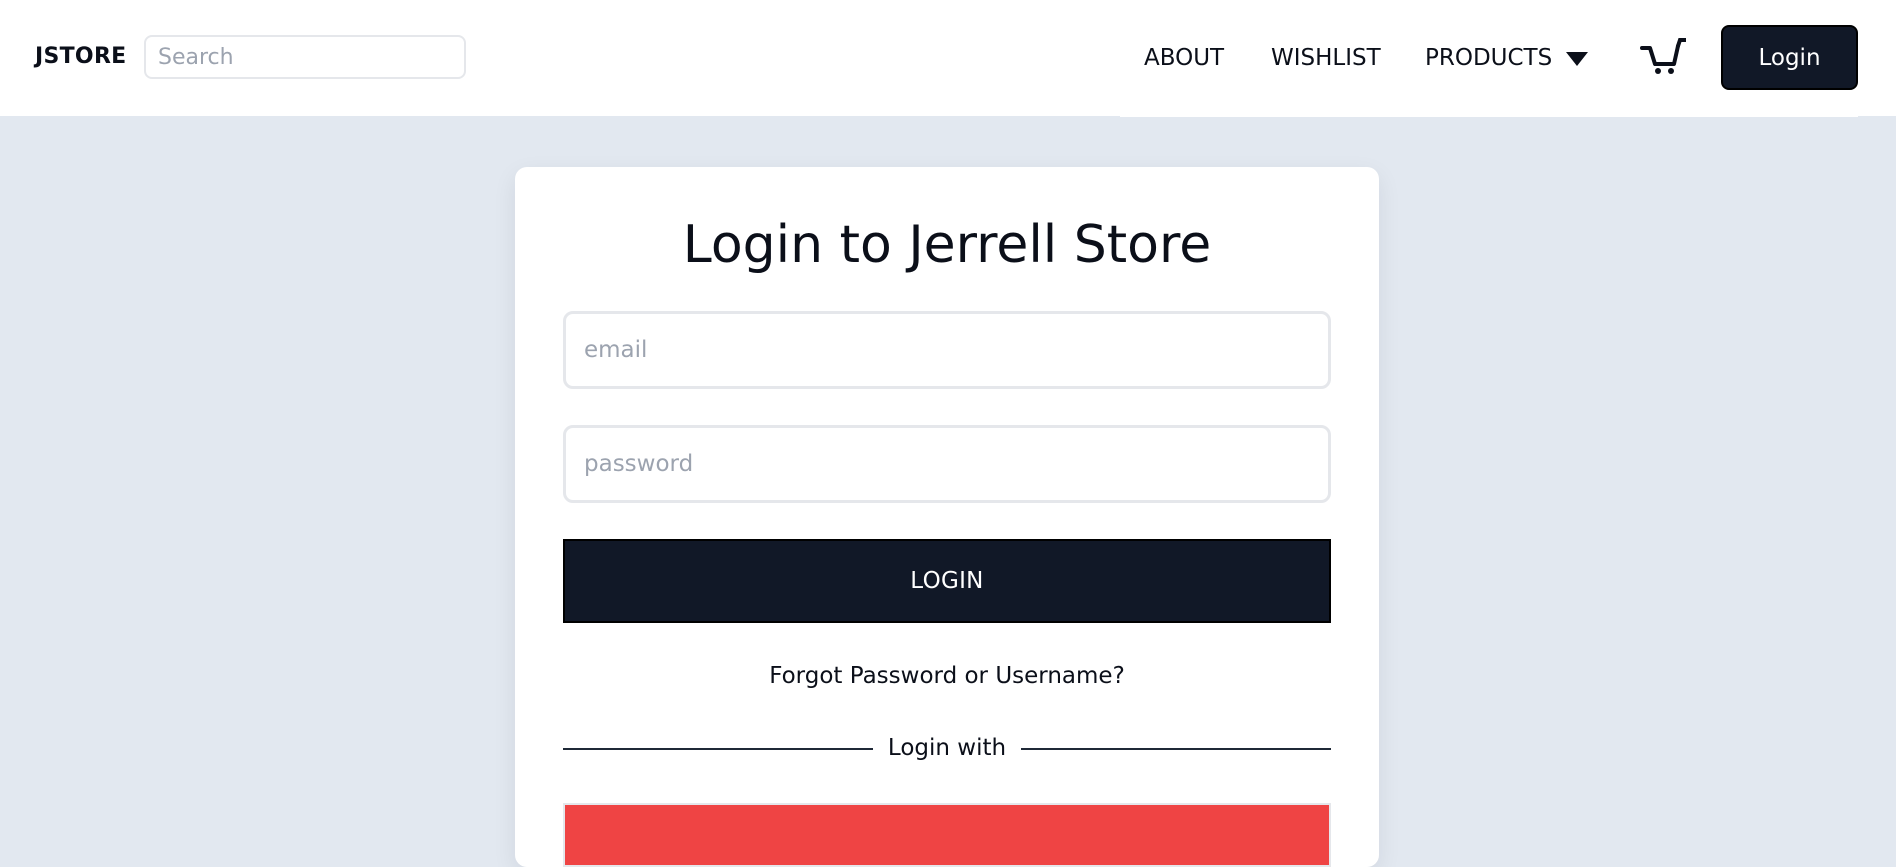 The image size is (1896, 867). What do you see at coordinates (947, 350) in the screenshot?
I see `email-field` at bounding box center [947, 350].